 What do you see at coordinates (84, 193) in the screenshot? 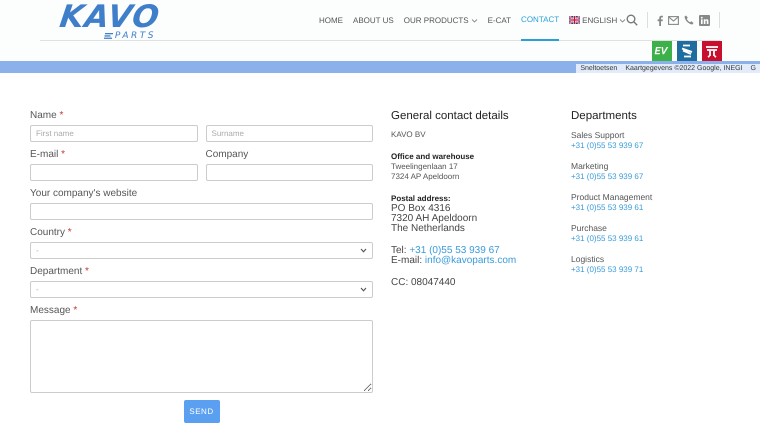
I see `field-label: Your company's website` at bounding box center [84, 193].